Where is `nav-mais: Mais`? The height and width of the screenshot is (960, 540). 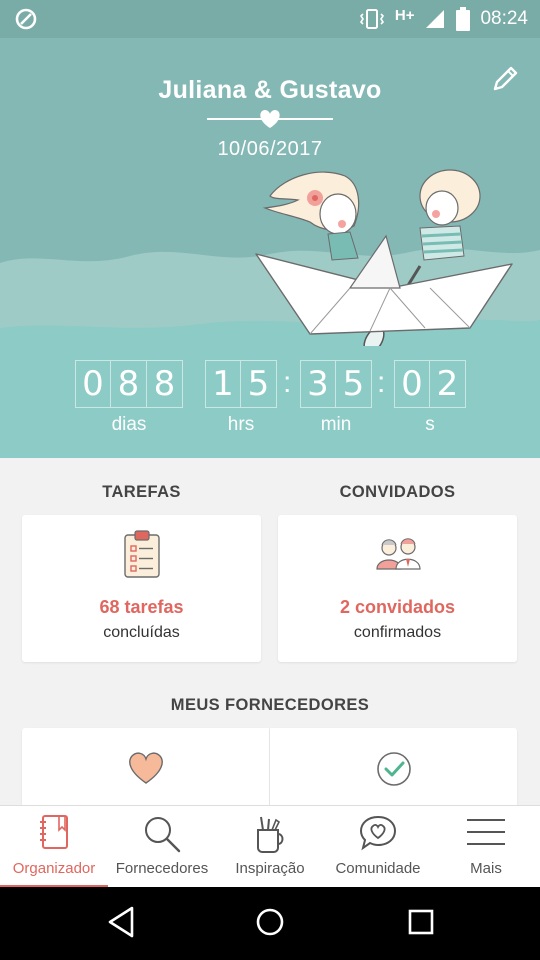 nav-mais: Mais is located at coordinates (486, 847).